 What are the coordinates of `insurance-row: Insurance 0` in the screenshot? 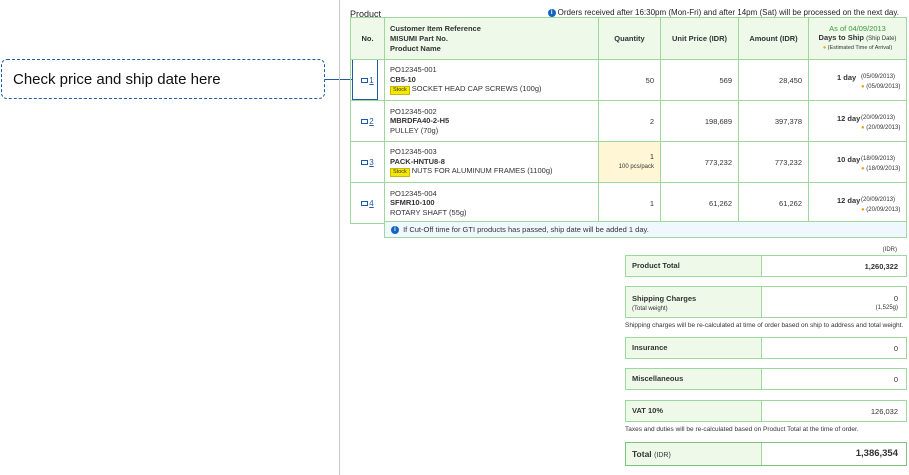 It's located at (766, 348).